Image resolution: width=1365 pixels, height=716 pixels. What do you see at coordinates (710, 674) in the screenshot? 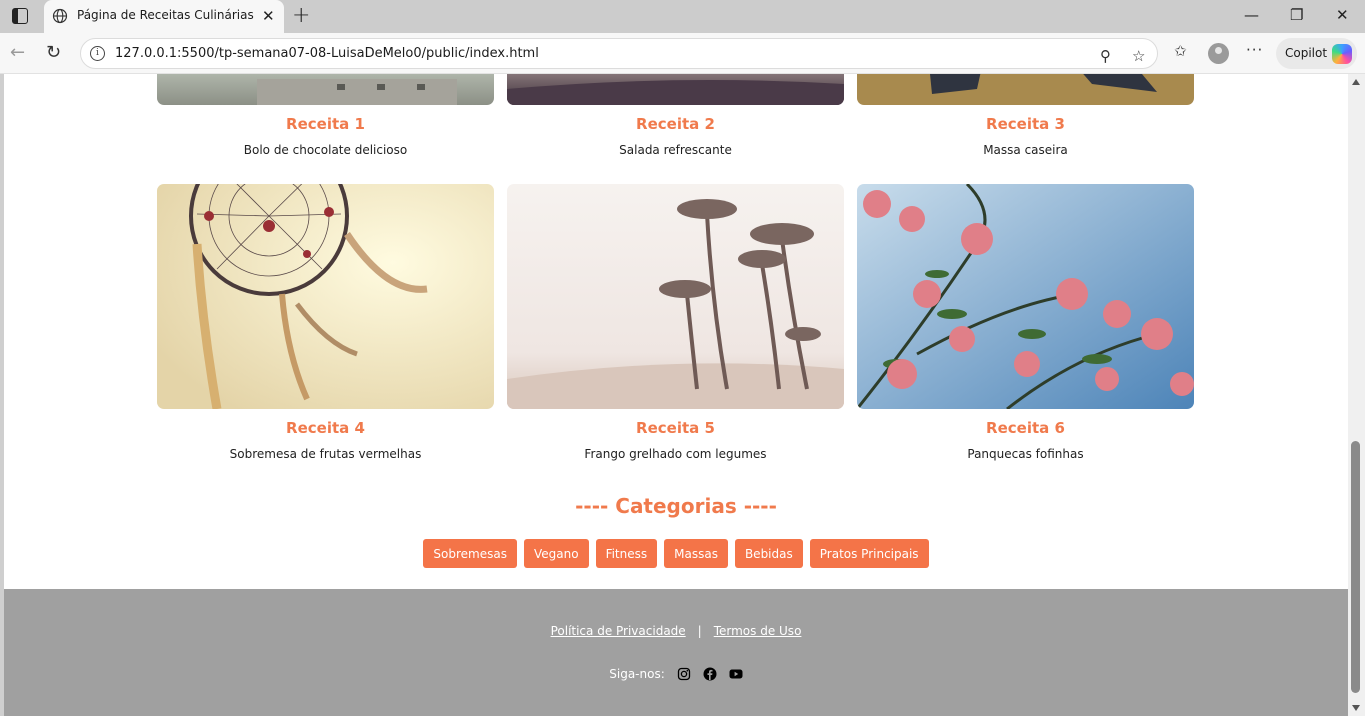
I see `facebook-icon` at bounding box center [710, 674].